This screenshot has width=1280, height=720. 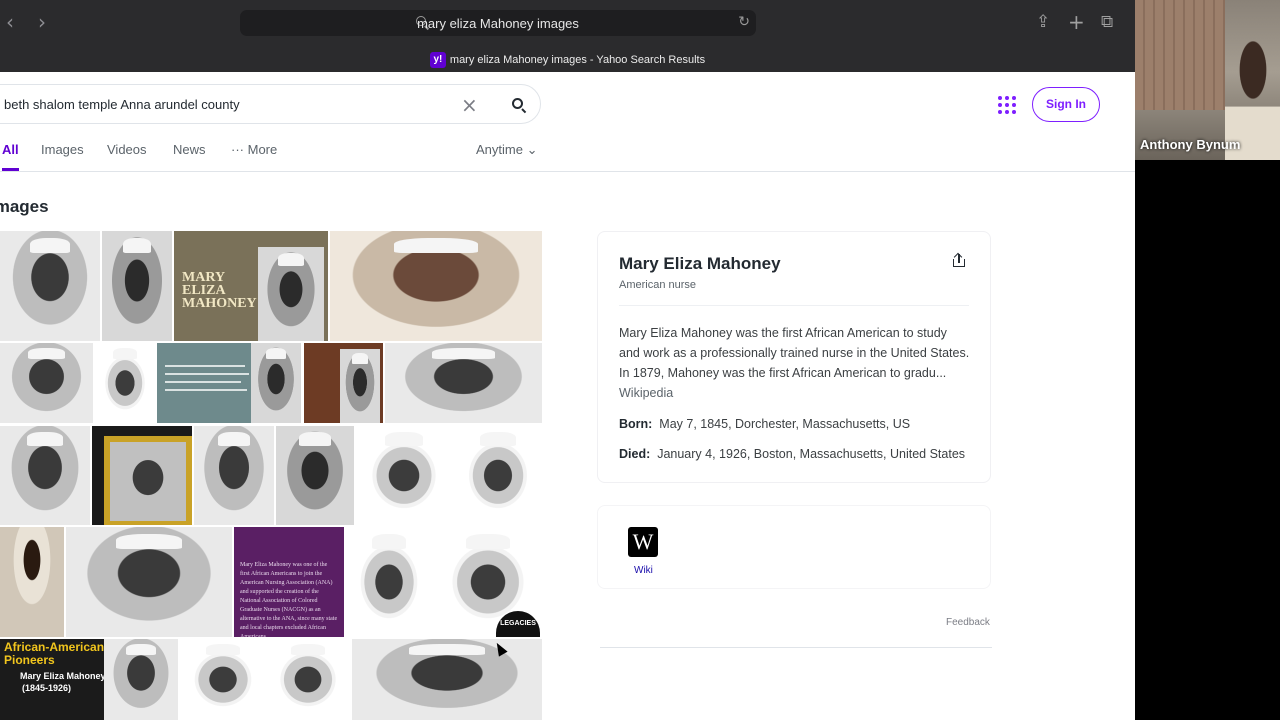 What do you see at coordinates (567, 171) in the screenshot?
I see `header-divider` at bounding box center [567, 171].